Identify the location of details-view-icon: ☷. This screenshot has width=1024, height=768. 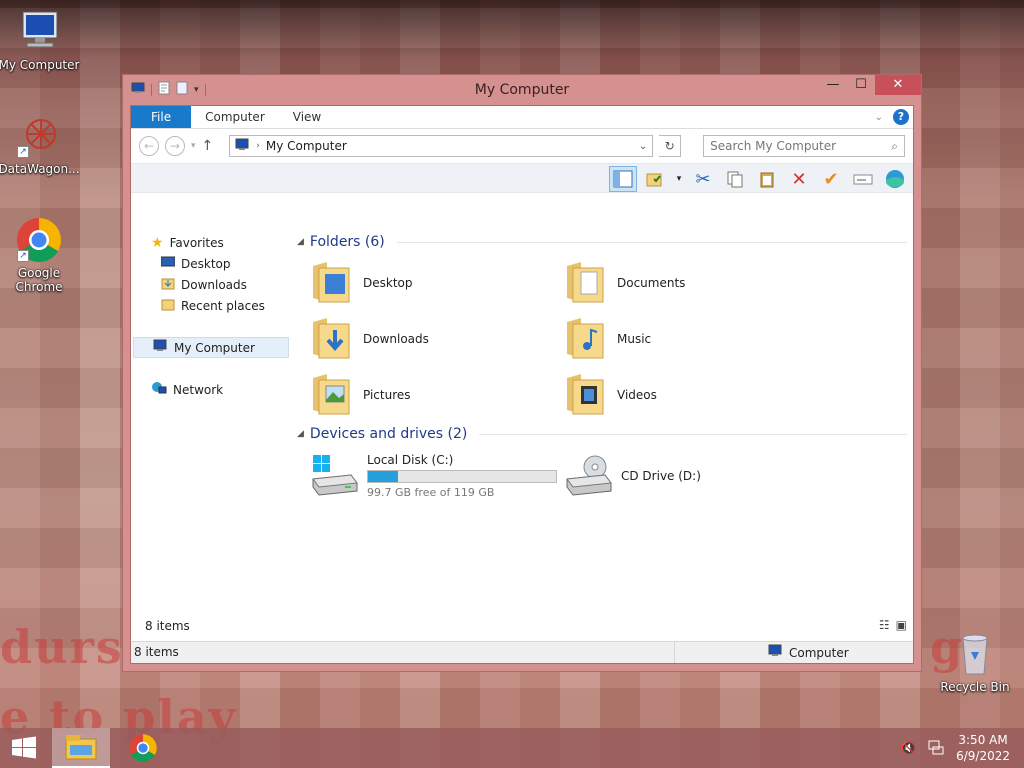
(884, 625).